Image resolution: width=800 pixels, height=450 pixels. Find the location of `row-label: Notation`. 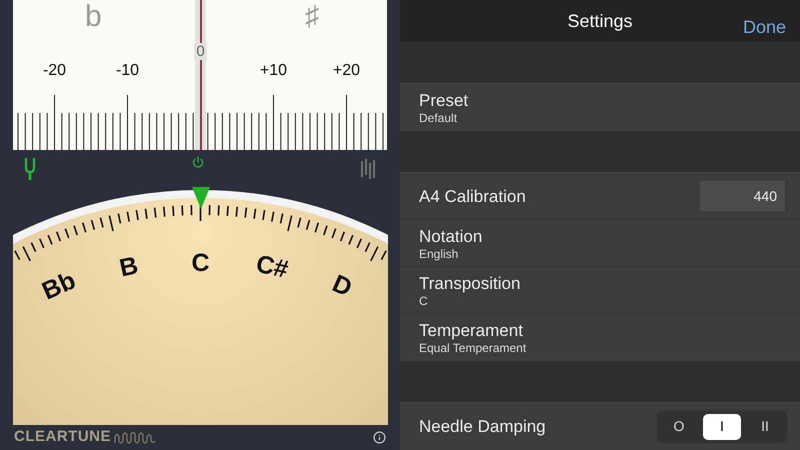

row-label: Notation is located at coordinates (451, 236).